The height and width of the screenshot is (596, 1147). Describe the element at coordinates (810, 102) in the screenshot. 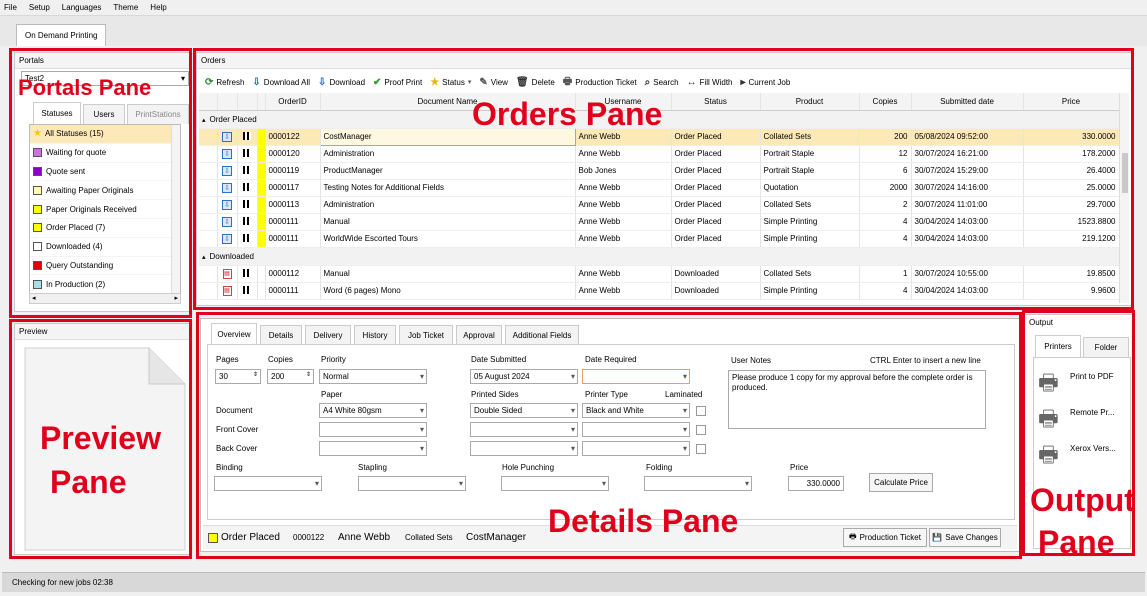

I see `column-product: Product` at that location.